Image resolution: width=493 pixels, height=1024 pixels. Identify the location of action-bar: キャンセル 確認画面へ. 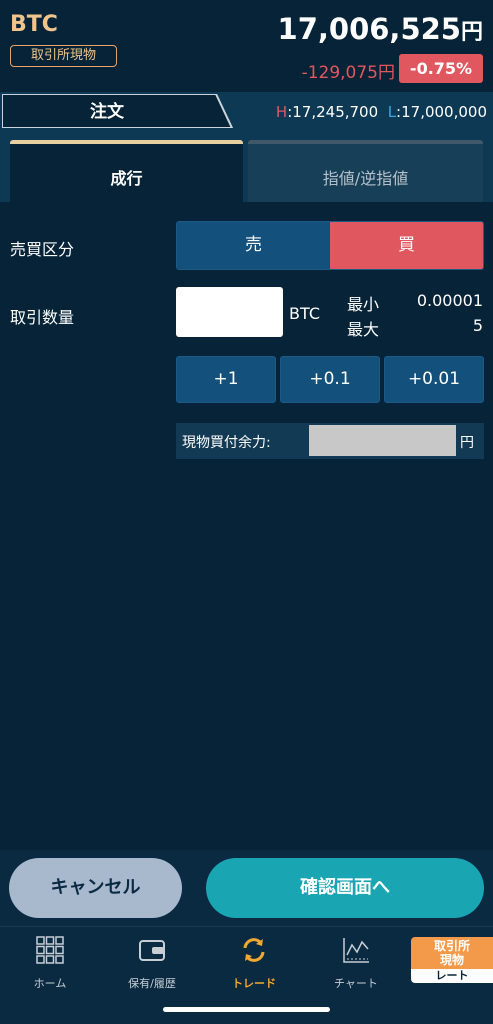
(246, 888).